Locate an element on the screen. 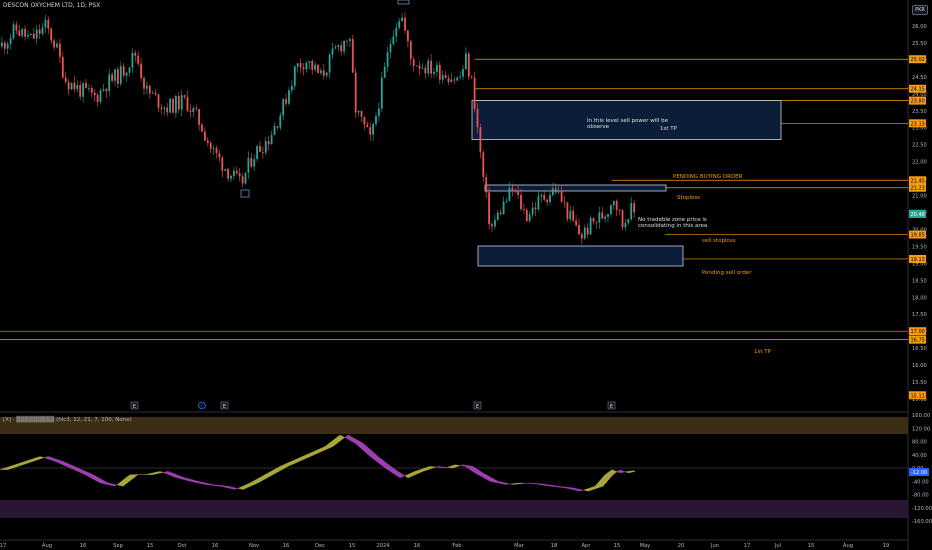 This screenshot has width=932, height=550. price-axis-label: 16.50 is located at coordinates (919, 349).